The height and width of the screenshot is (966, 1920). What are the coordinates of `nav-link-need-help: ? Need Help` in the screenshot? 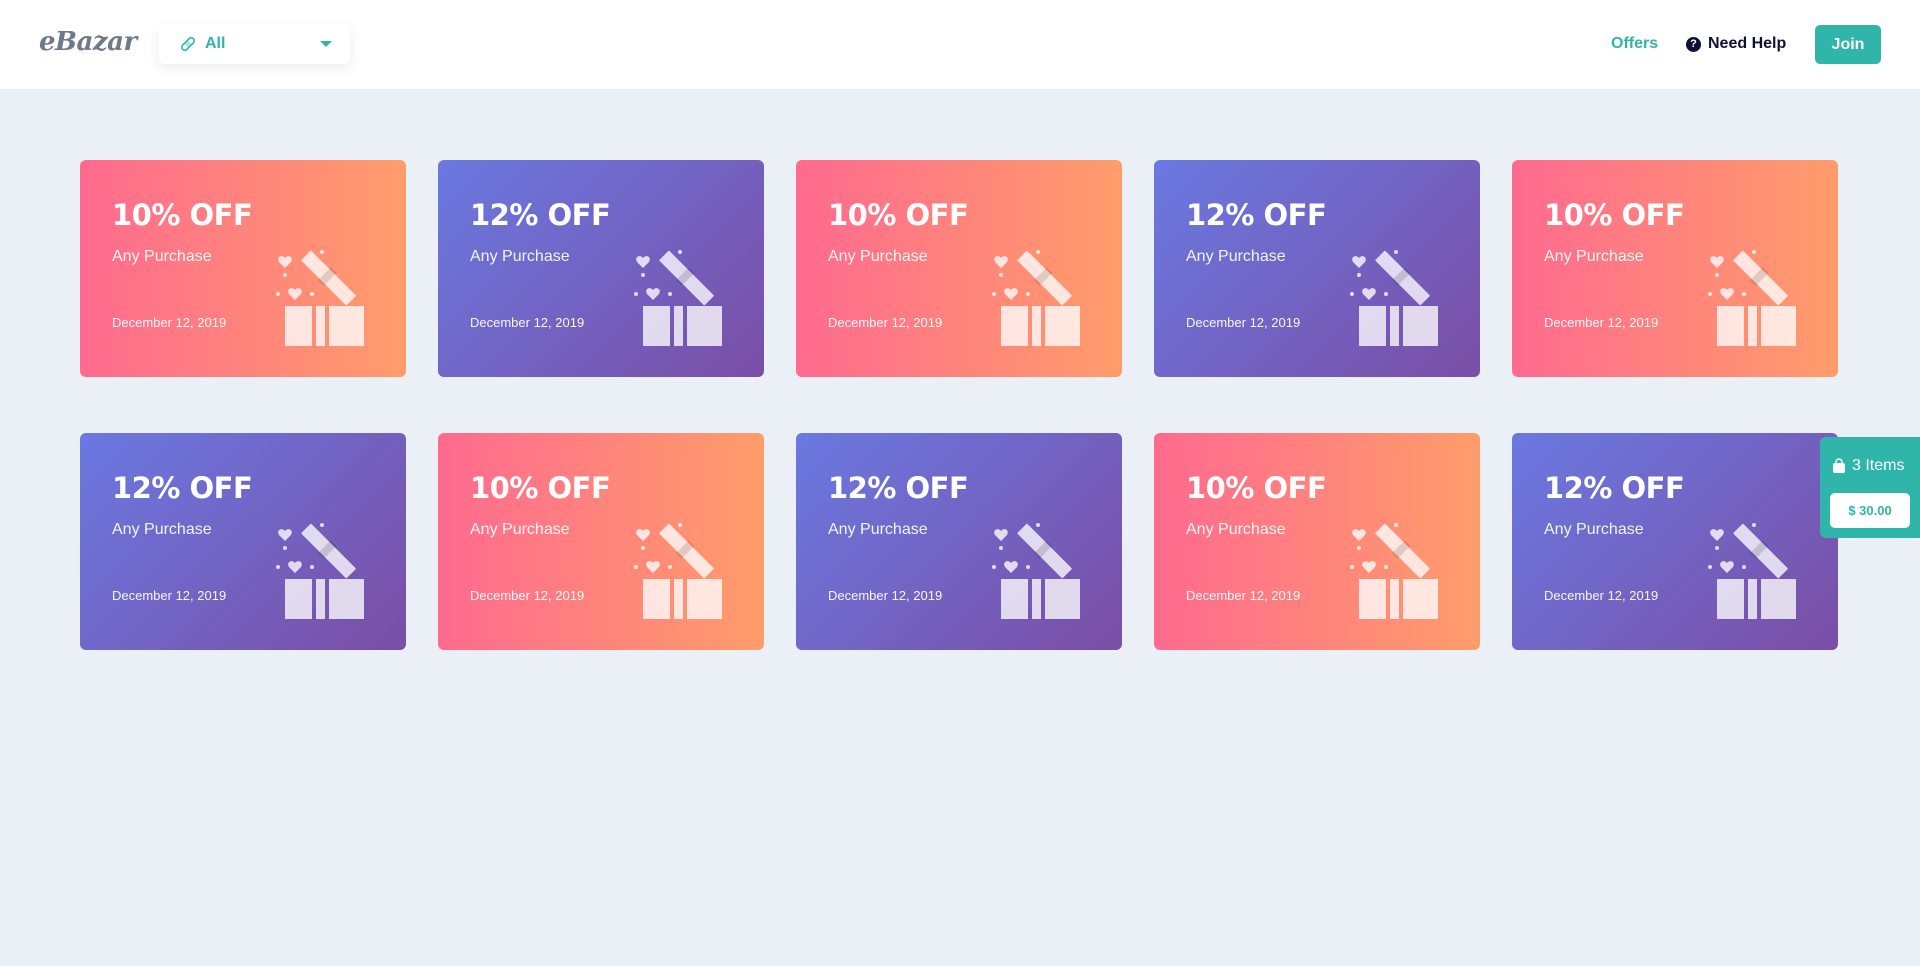 It's located at (1736, 44).